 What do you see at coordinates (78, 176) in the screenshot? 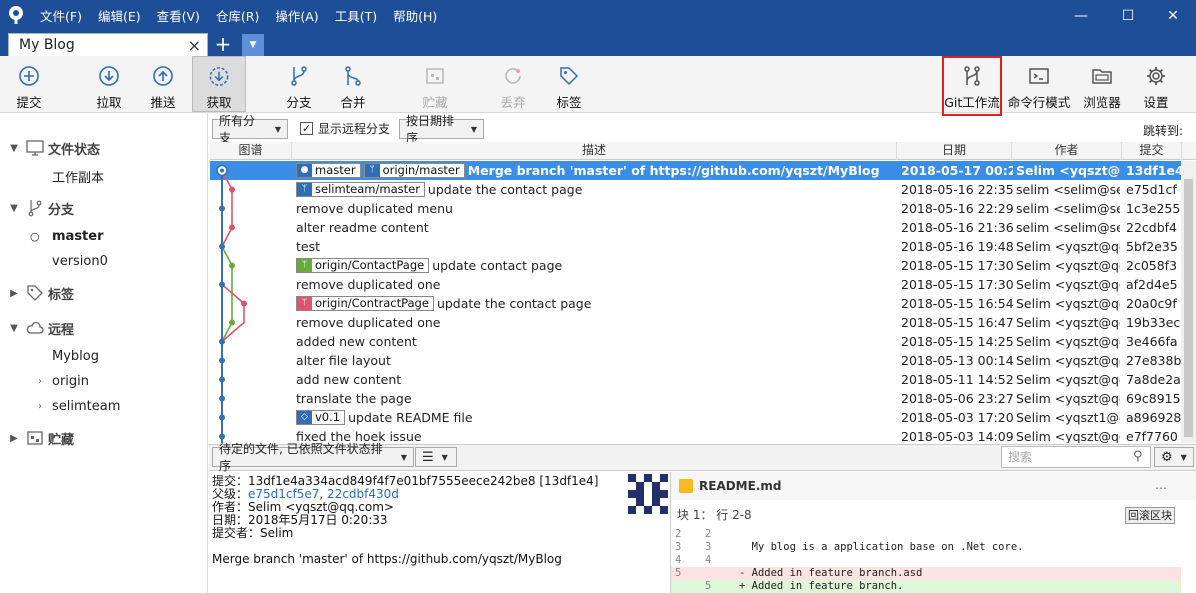
I see `sidebar-item-working-copy: 工作副本` at bounding box center [78, 176].